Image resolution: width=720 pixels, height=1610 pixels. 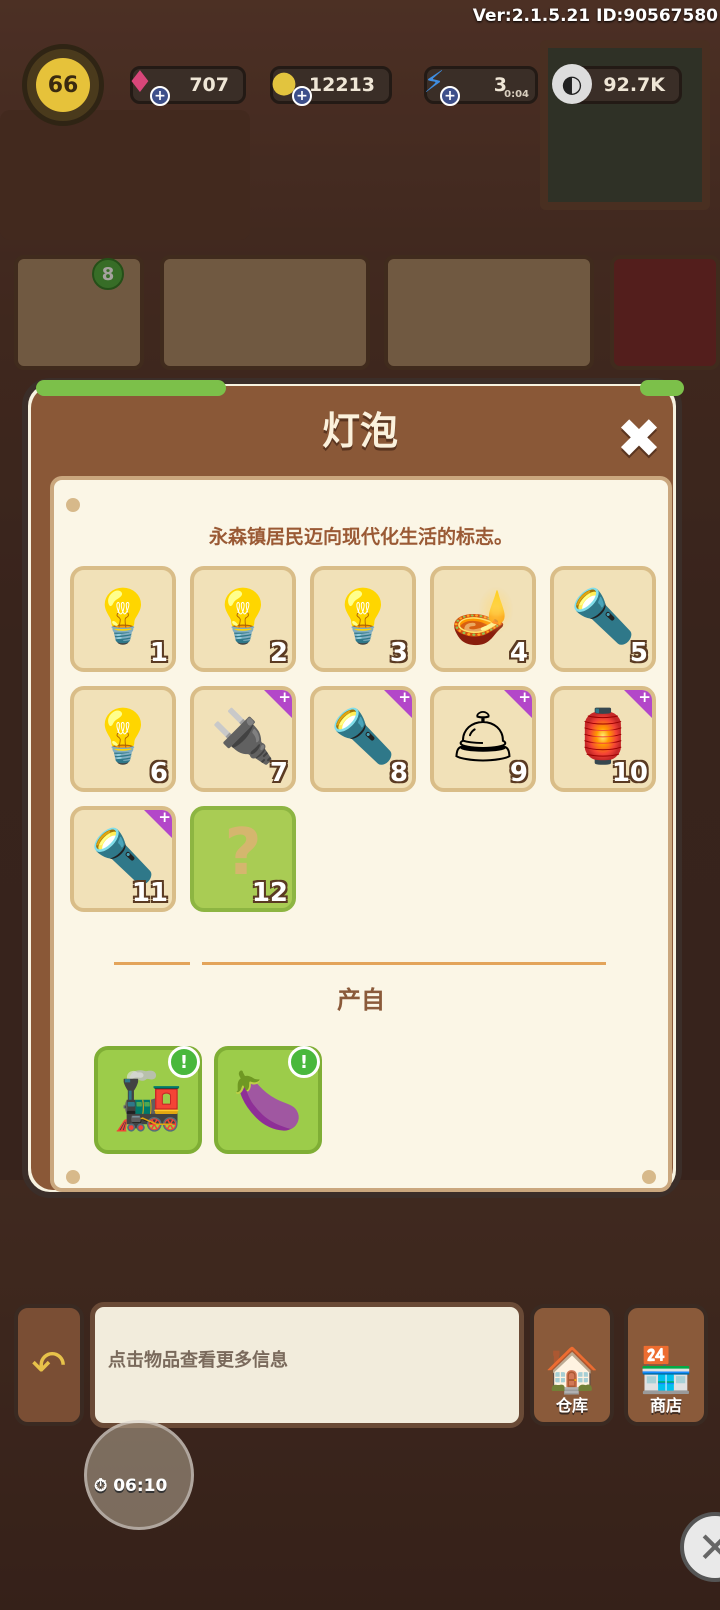 What do you see at coordinates (572, 84) in the screenshot?
I see `seed-icon: ◐` at bounding box center [572, 84].